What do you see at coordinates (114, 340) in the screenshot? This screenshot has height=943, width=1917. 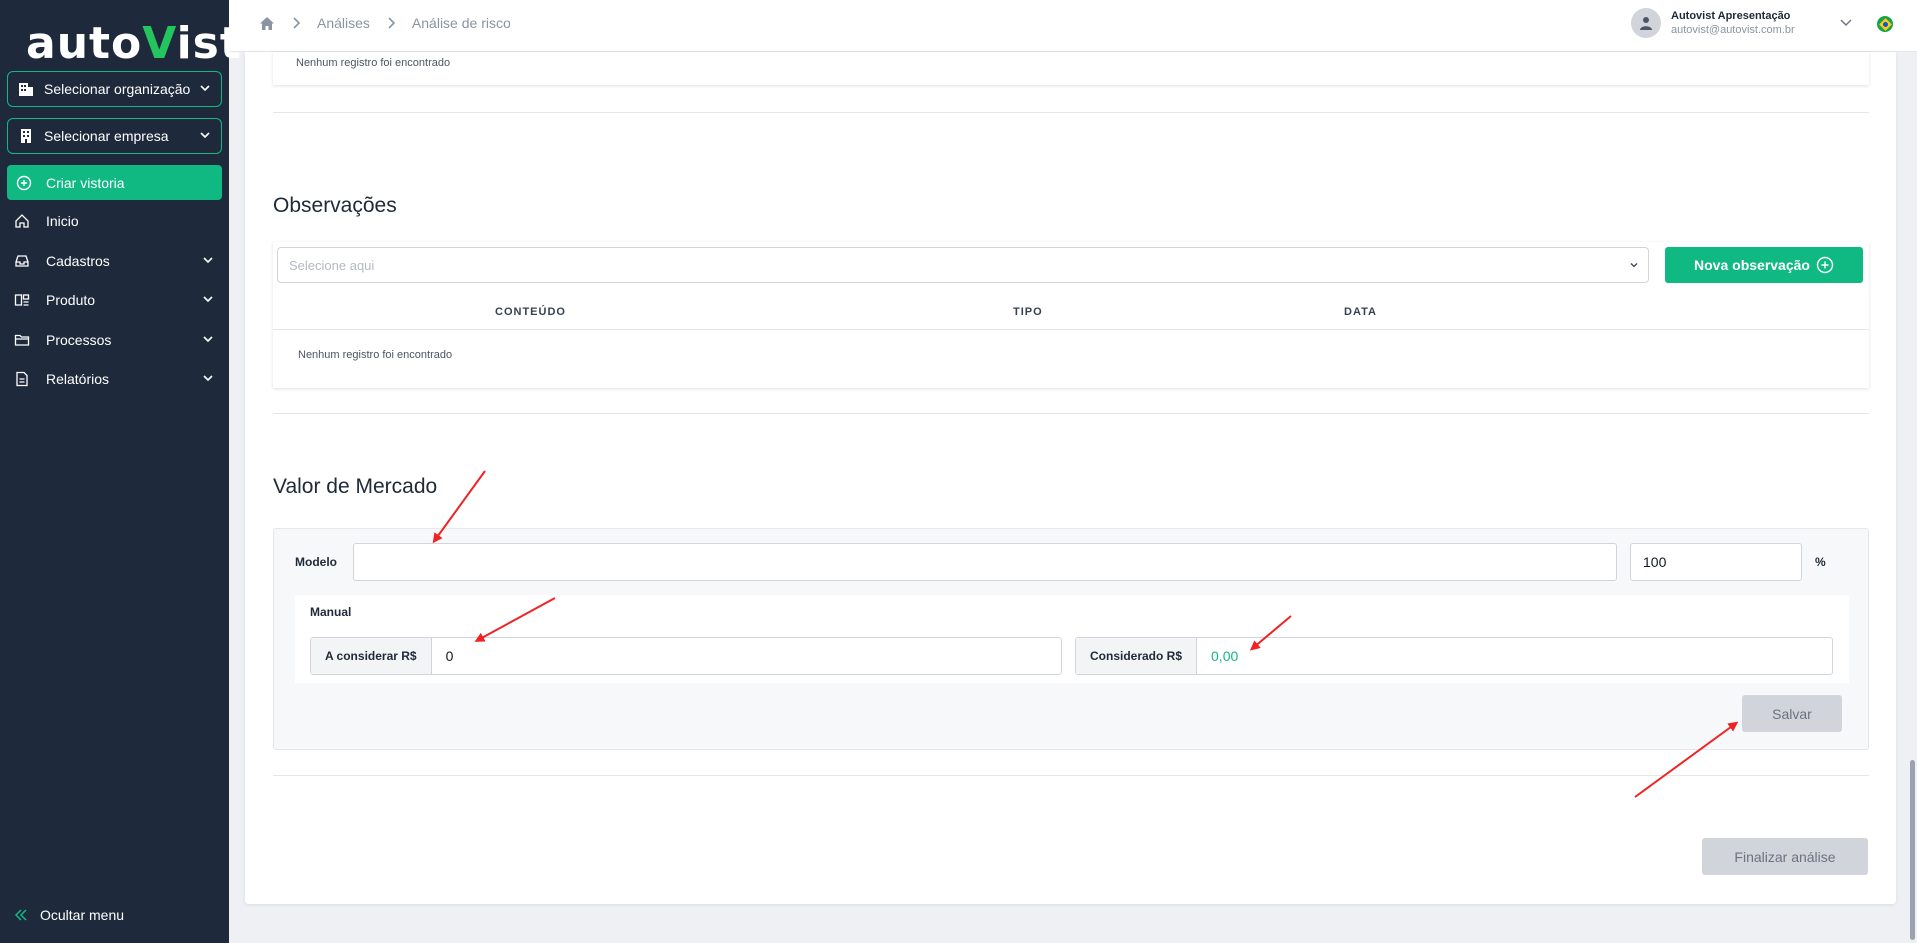 I see `sidebar-item-processos: Processos` at bounding box center [114, 340].